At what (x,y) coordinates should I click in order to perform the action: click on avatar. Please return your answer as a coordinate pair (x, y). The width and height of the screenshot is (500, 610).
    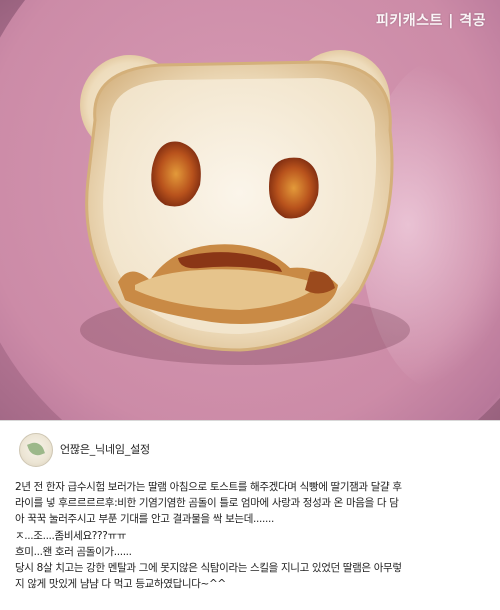
    Looking at the image, I should click on (36, 450).